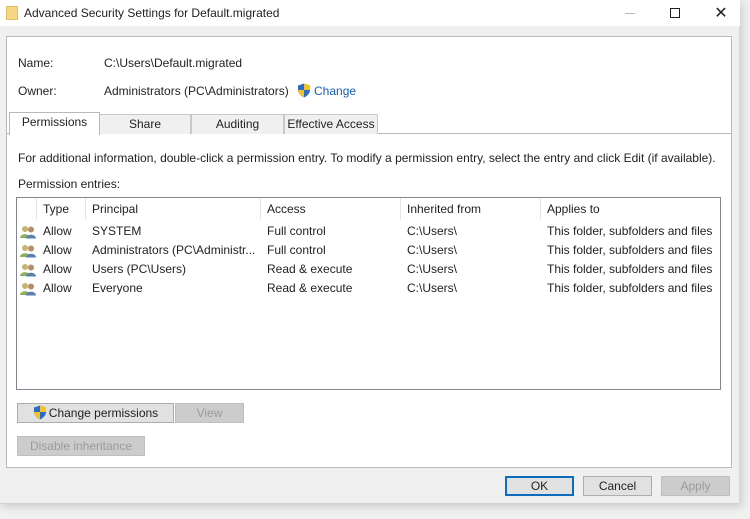  Describe the element at coordinates (81, 446) in the screenshot. I see `disable-inheritance-button: Disable inheritance` at that location.